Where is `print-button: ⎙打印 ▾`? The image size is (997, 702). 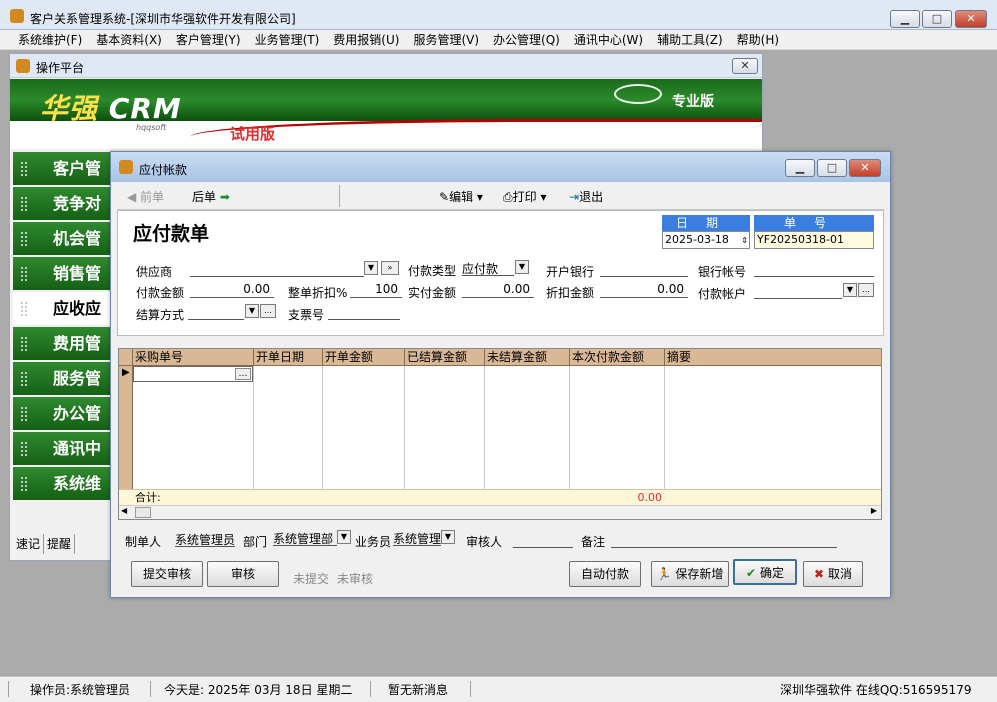 print-button: ⎙打印 ▾ is located at coordinates (524, 196).